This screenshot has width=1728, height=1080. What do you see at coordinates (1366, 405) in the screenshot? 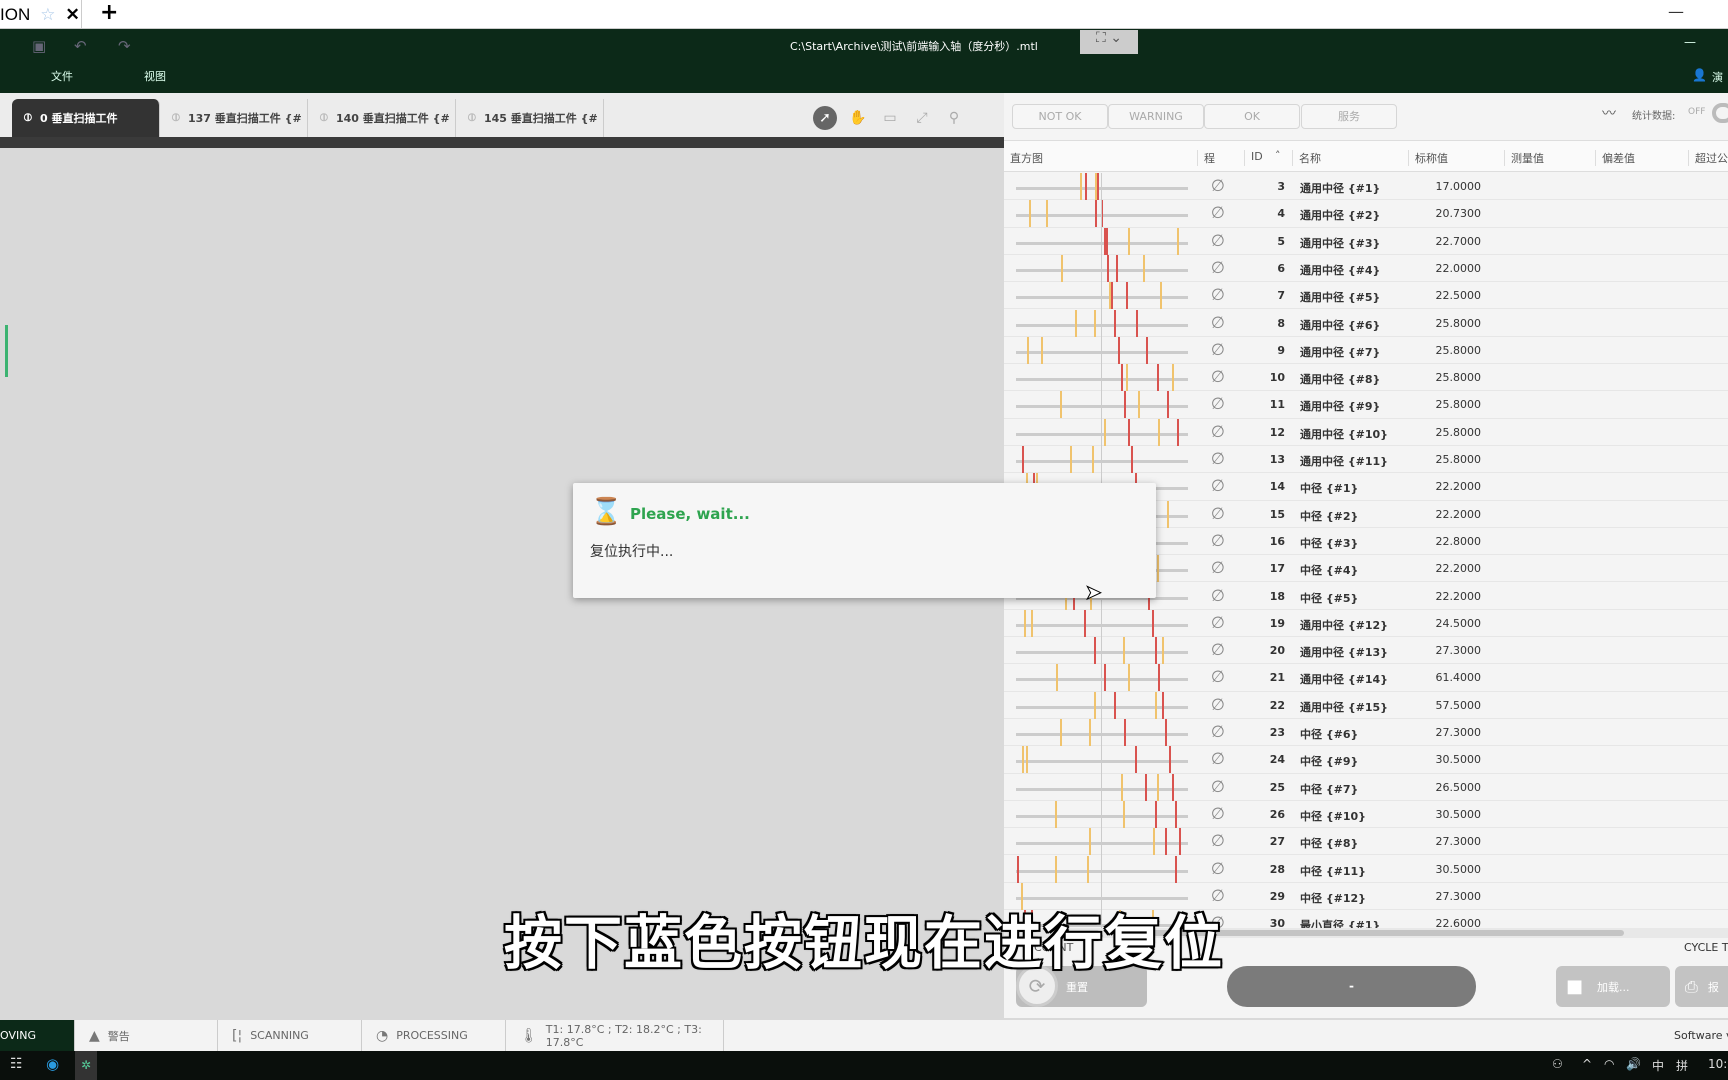
I see `table-row: ∅ 11 通用中径 {#9} 25.8000` at bounding box center [1366, 405].